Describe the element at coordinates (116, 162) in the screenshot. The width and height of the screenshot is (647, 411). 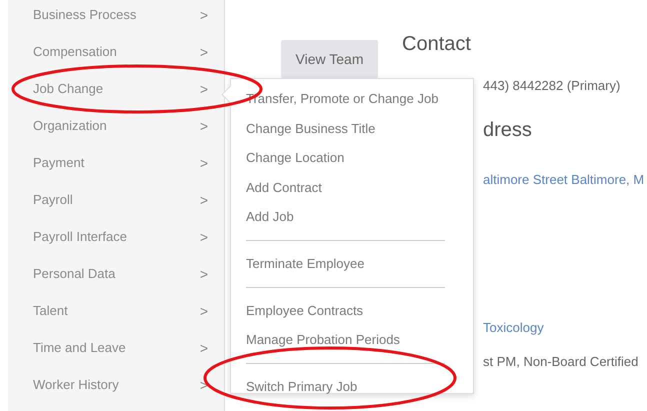
I see `sidebar-item: Payment >` at that location.